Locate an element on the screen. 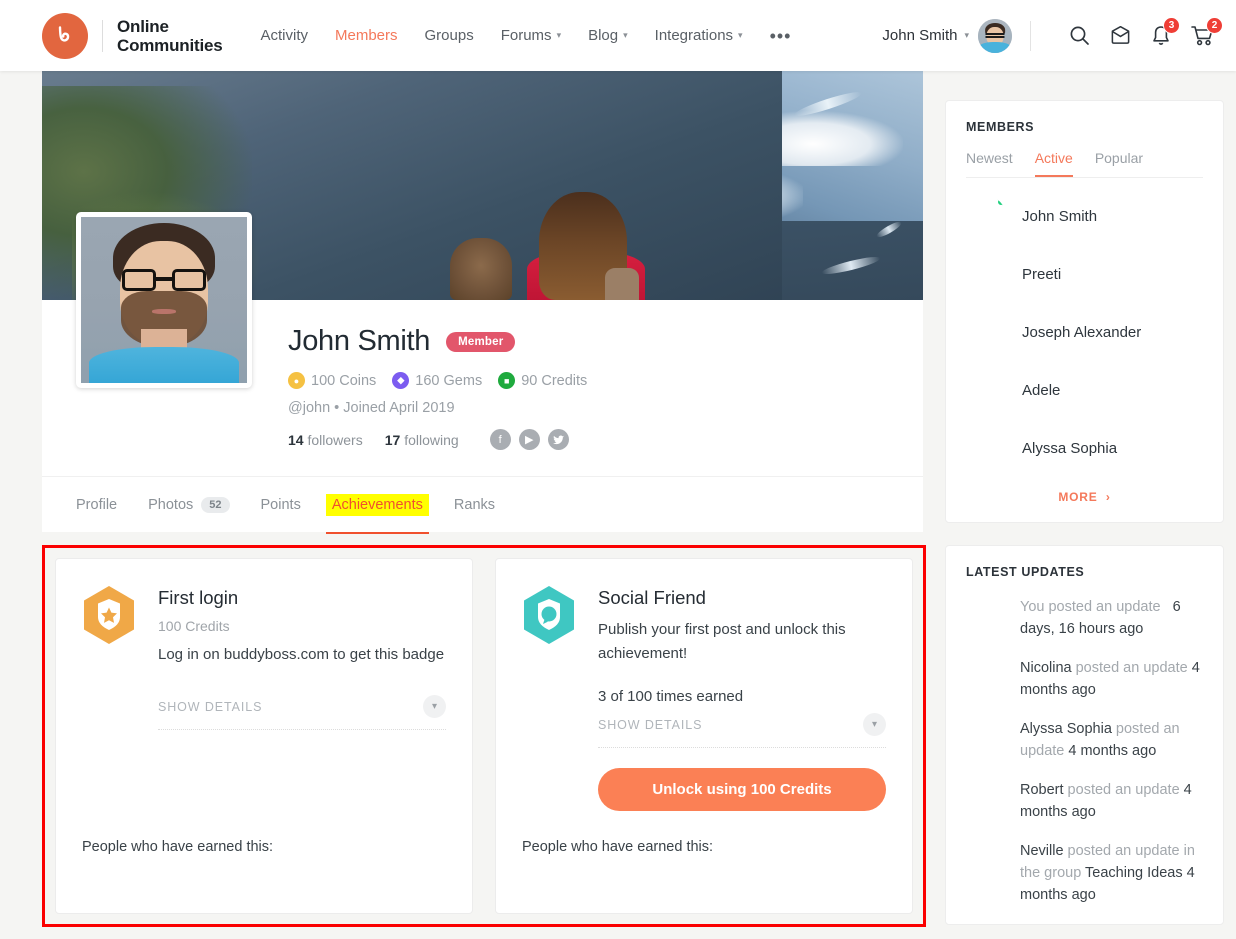 This screenshot has width=1236, height=939. cover-backpack is located at coordinates (622, 284).